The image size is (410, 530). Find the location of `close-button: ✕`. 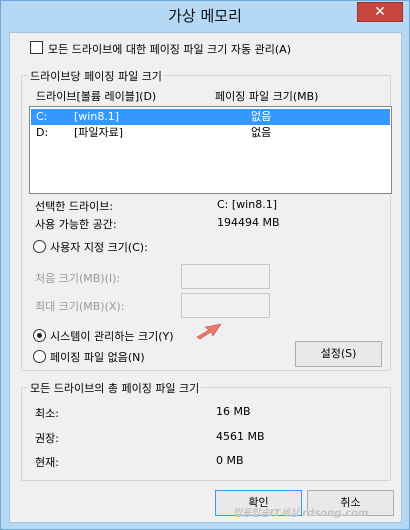

close-button: ✕ is located at coordinates (380, 12).